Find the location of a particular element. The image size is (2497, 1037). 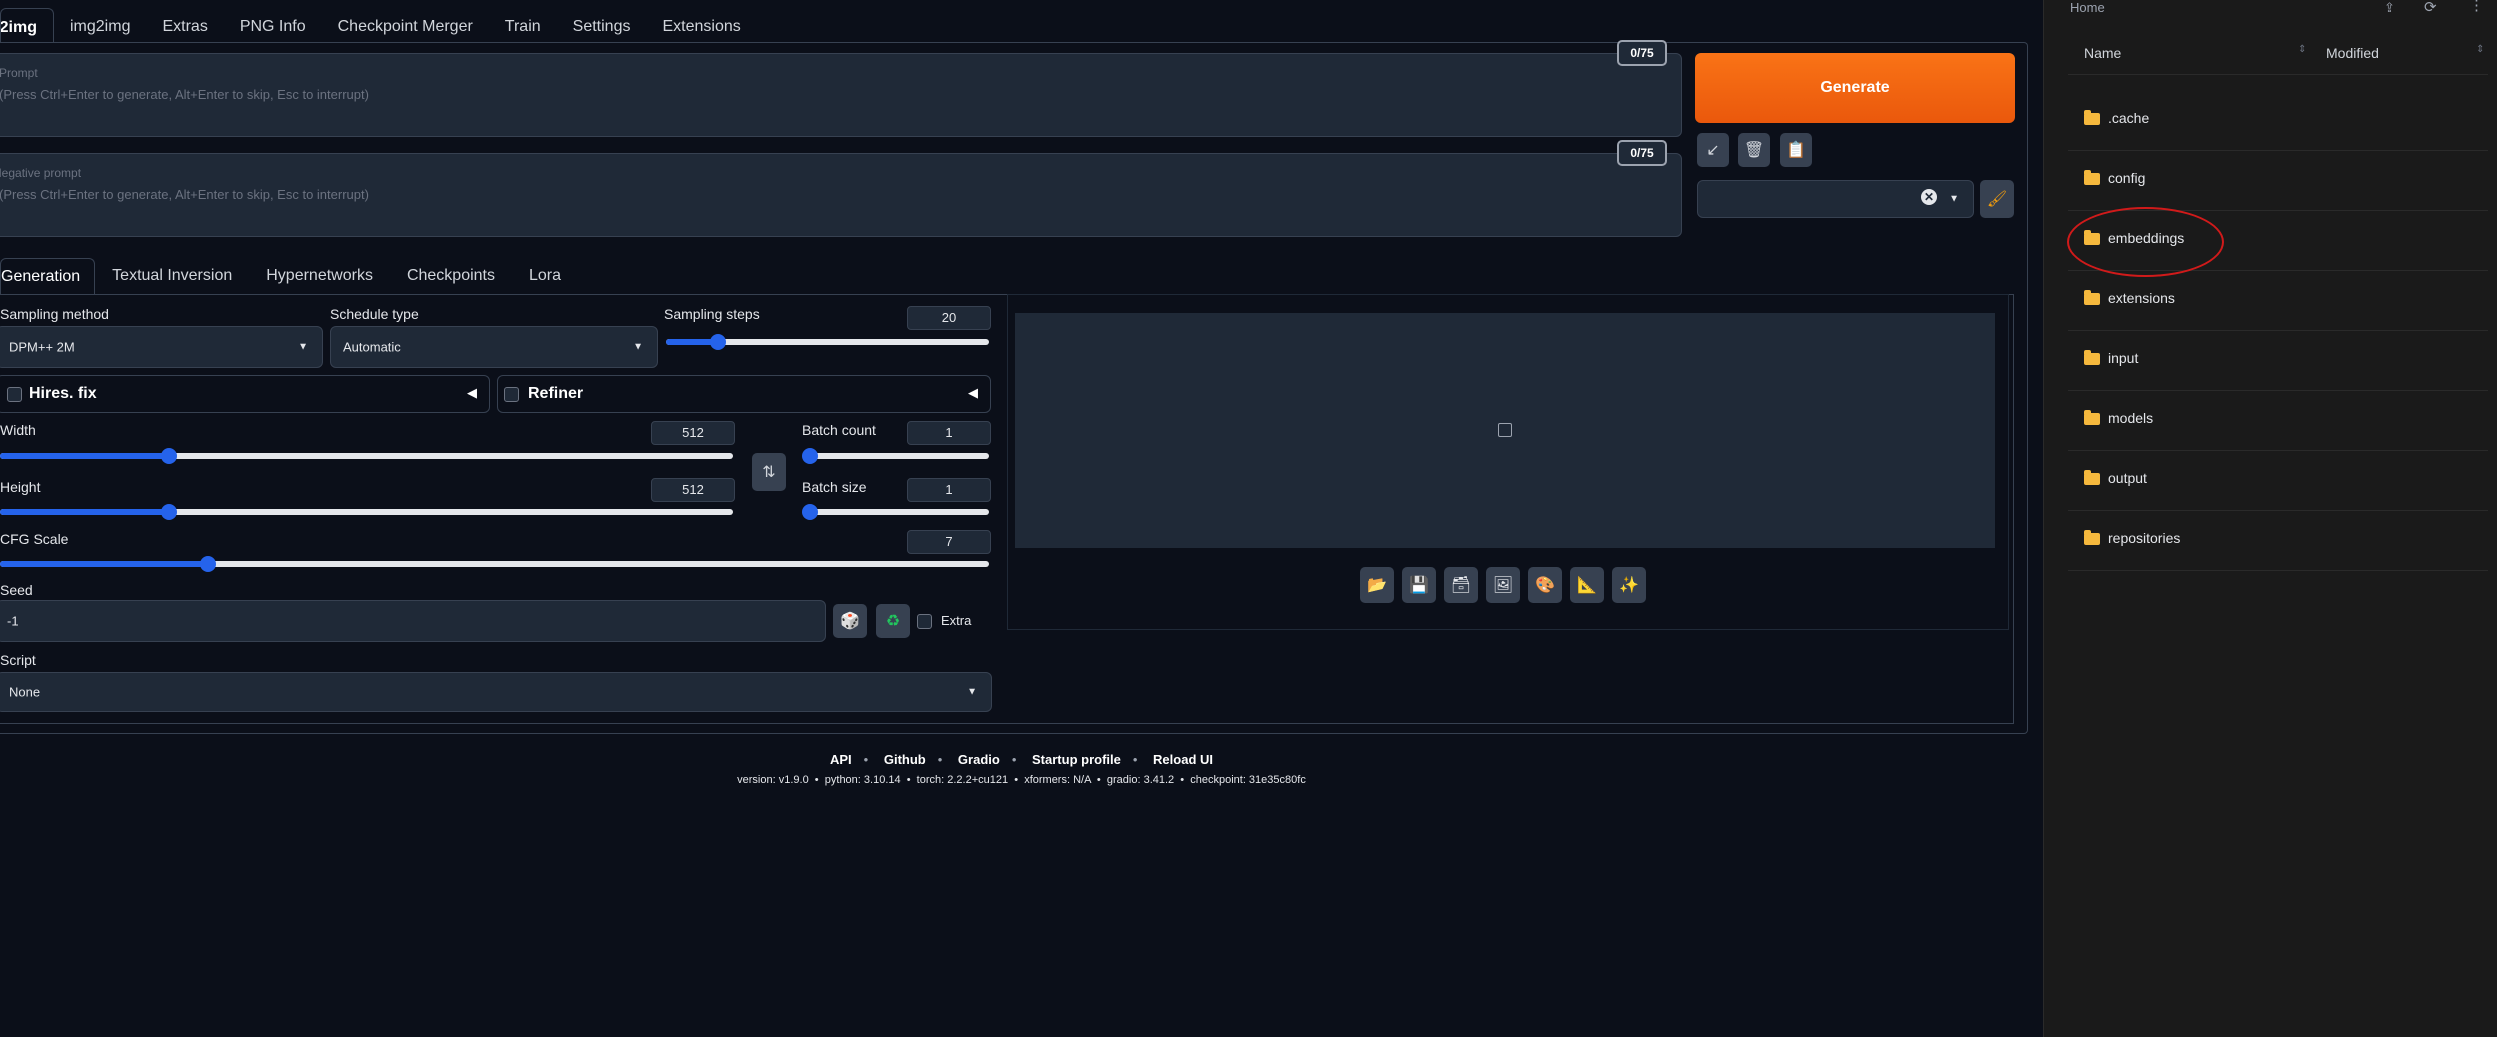

tab-txt2img: txt2img is located at coordinates (27, 25).